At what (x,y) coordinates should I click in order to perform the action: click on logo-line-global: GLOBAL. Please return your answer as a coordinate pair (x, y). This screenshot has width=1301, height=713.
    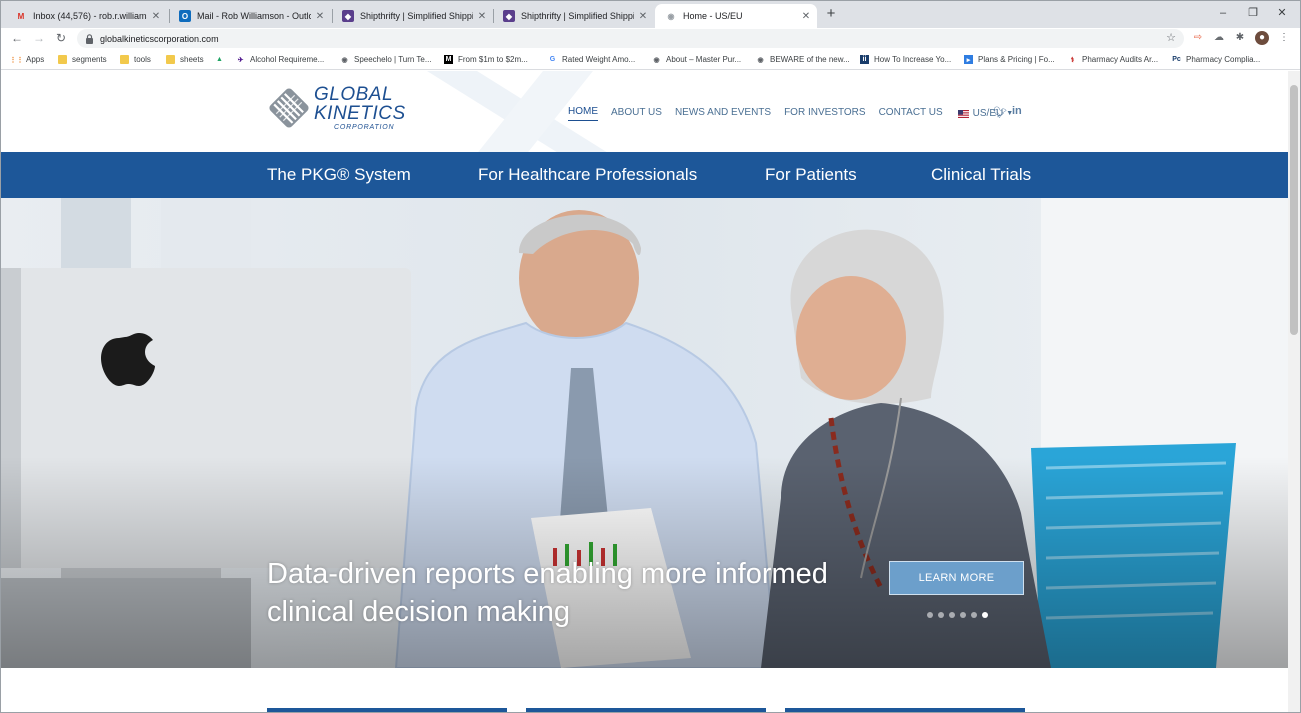
    Looking at the image, I should click on (354, 94).